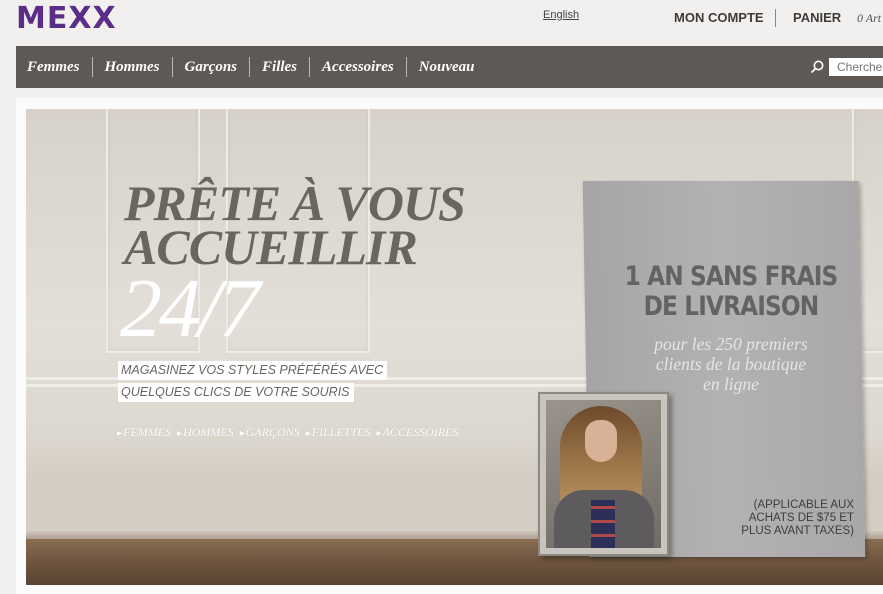 This screenshot has width=883, height=594. I want to click on promo-title-line-2: DE LIVRAISON, so click(731, 306).